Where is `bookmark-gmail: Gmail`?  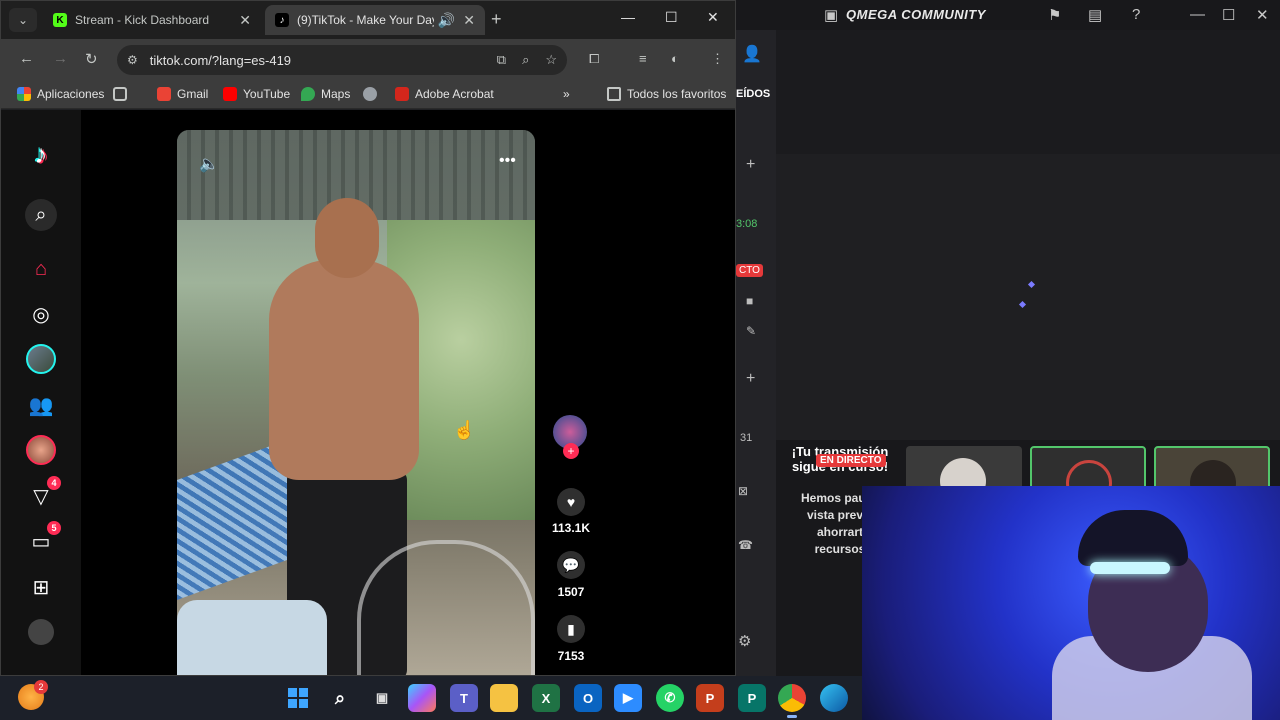 bookmark-gmail: Gmail is located at coordinates (182, 94).